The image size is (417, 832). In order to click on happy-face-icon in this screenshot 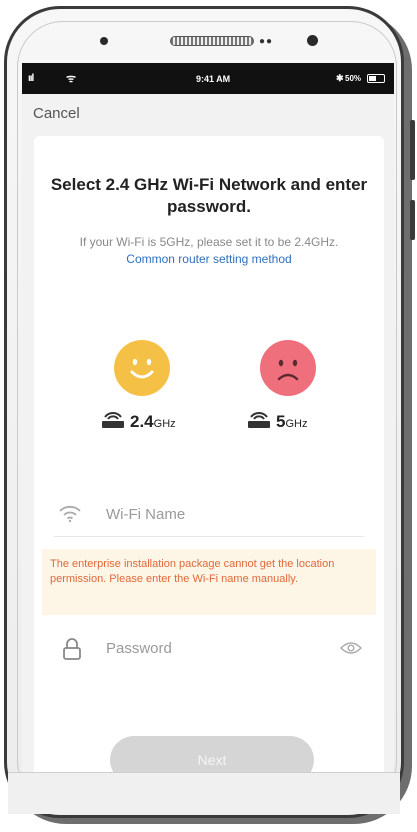, I will do `click(142, 368)`.